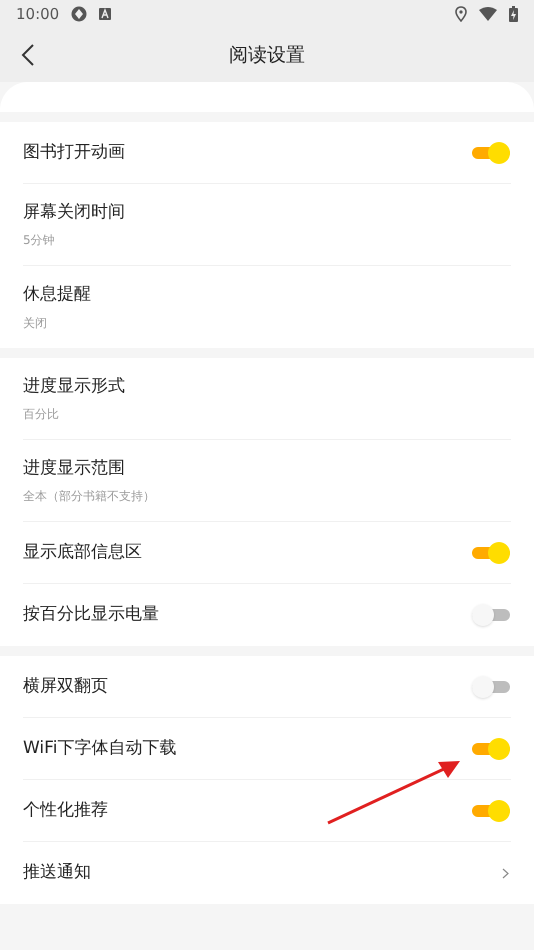 The width and height of the screenshot is (534, 950). What do you see at coordinates (267, 153) in the screenshot?
I see `settings-row: 图书打开动画` at bounding box center [267, 153].